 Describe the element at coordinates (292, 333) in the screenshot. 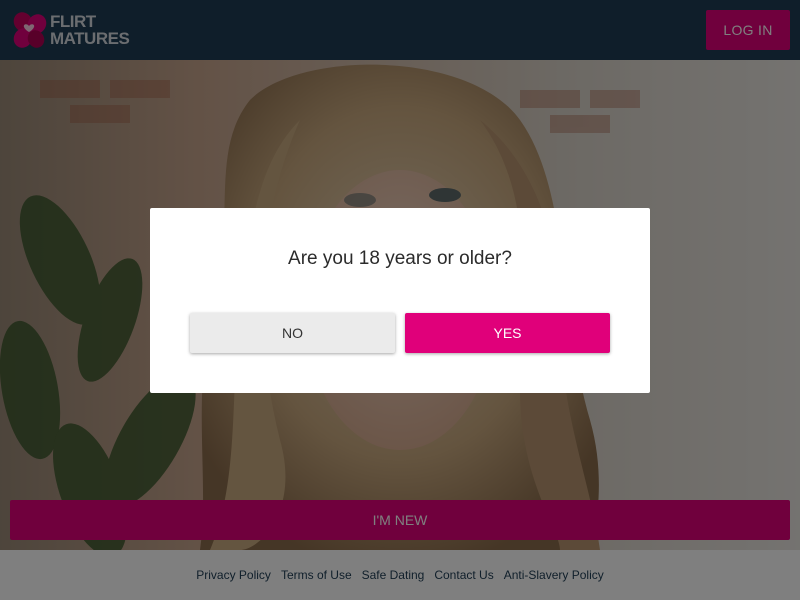

I see `no-button: NO` at that location.